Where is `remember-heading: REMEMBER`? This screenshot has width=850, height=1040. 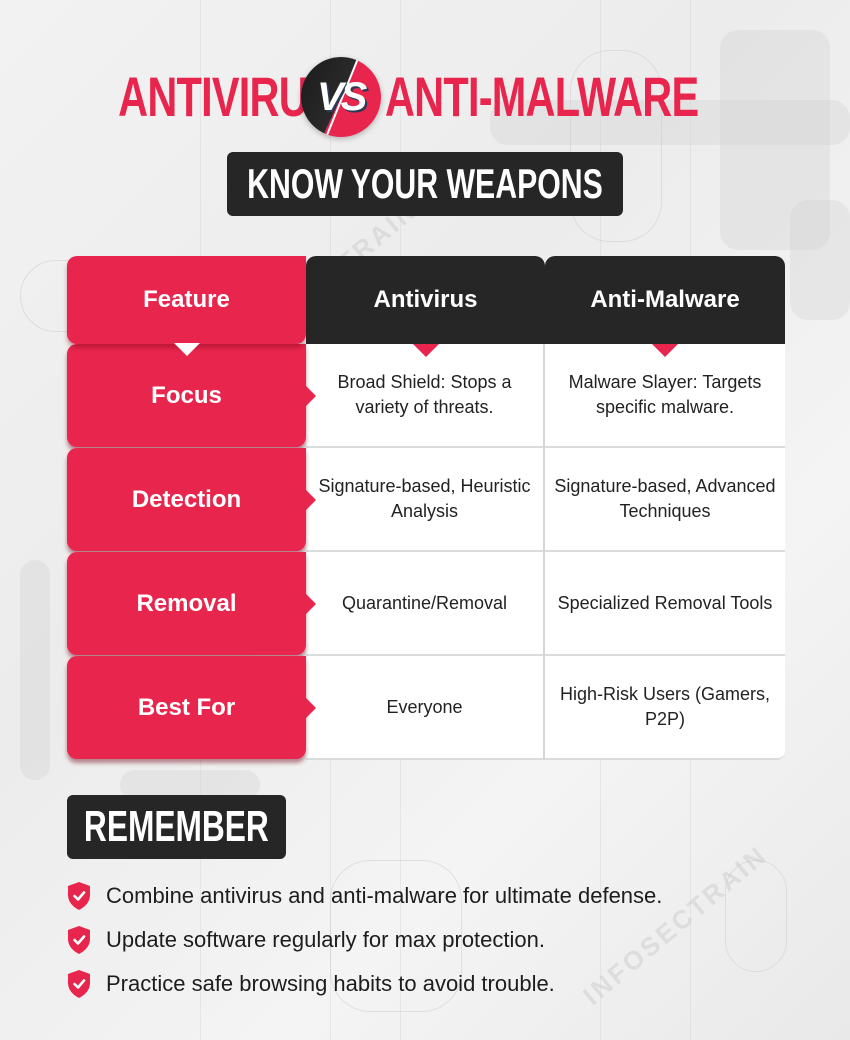 remember-heading: REMEMBER is located at coordinates (176, 826).